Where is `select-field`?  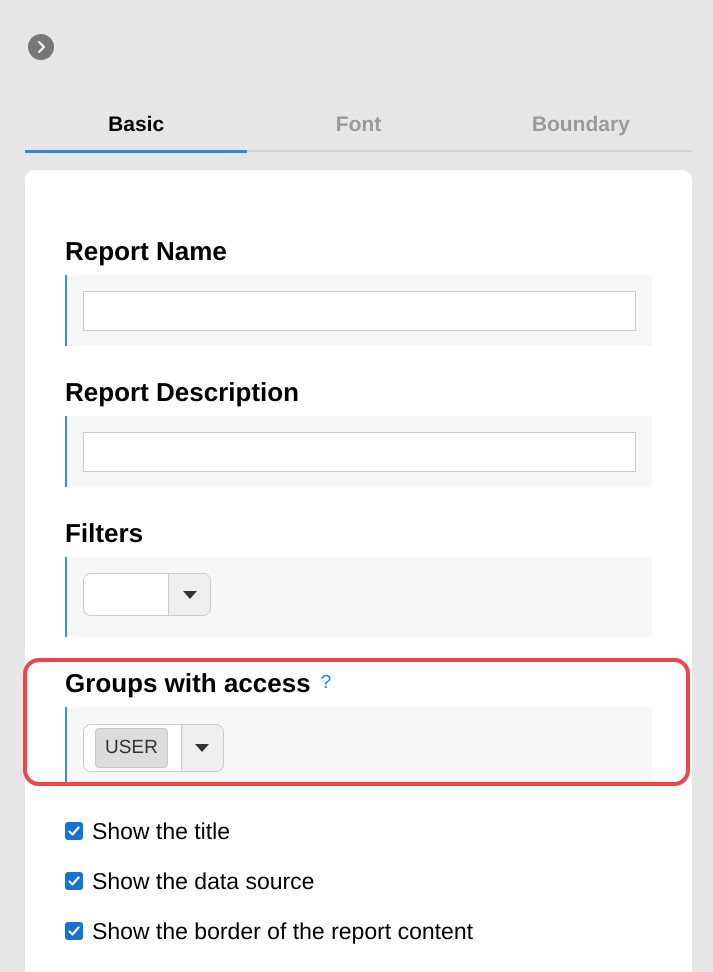 select-field is located at coordinates (147, 594).